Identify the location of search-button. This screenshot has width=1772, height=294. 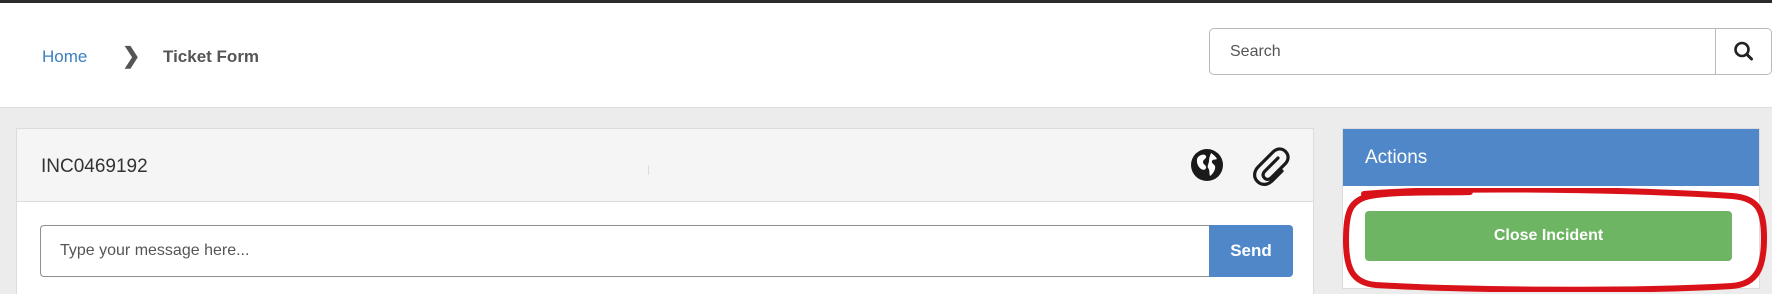
(1743, 51).